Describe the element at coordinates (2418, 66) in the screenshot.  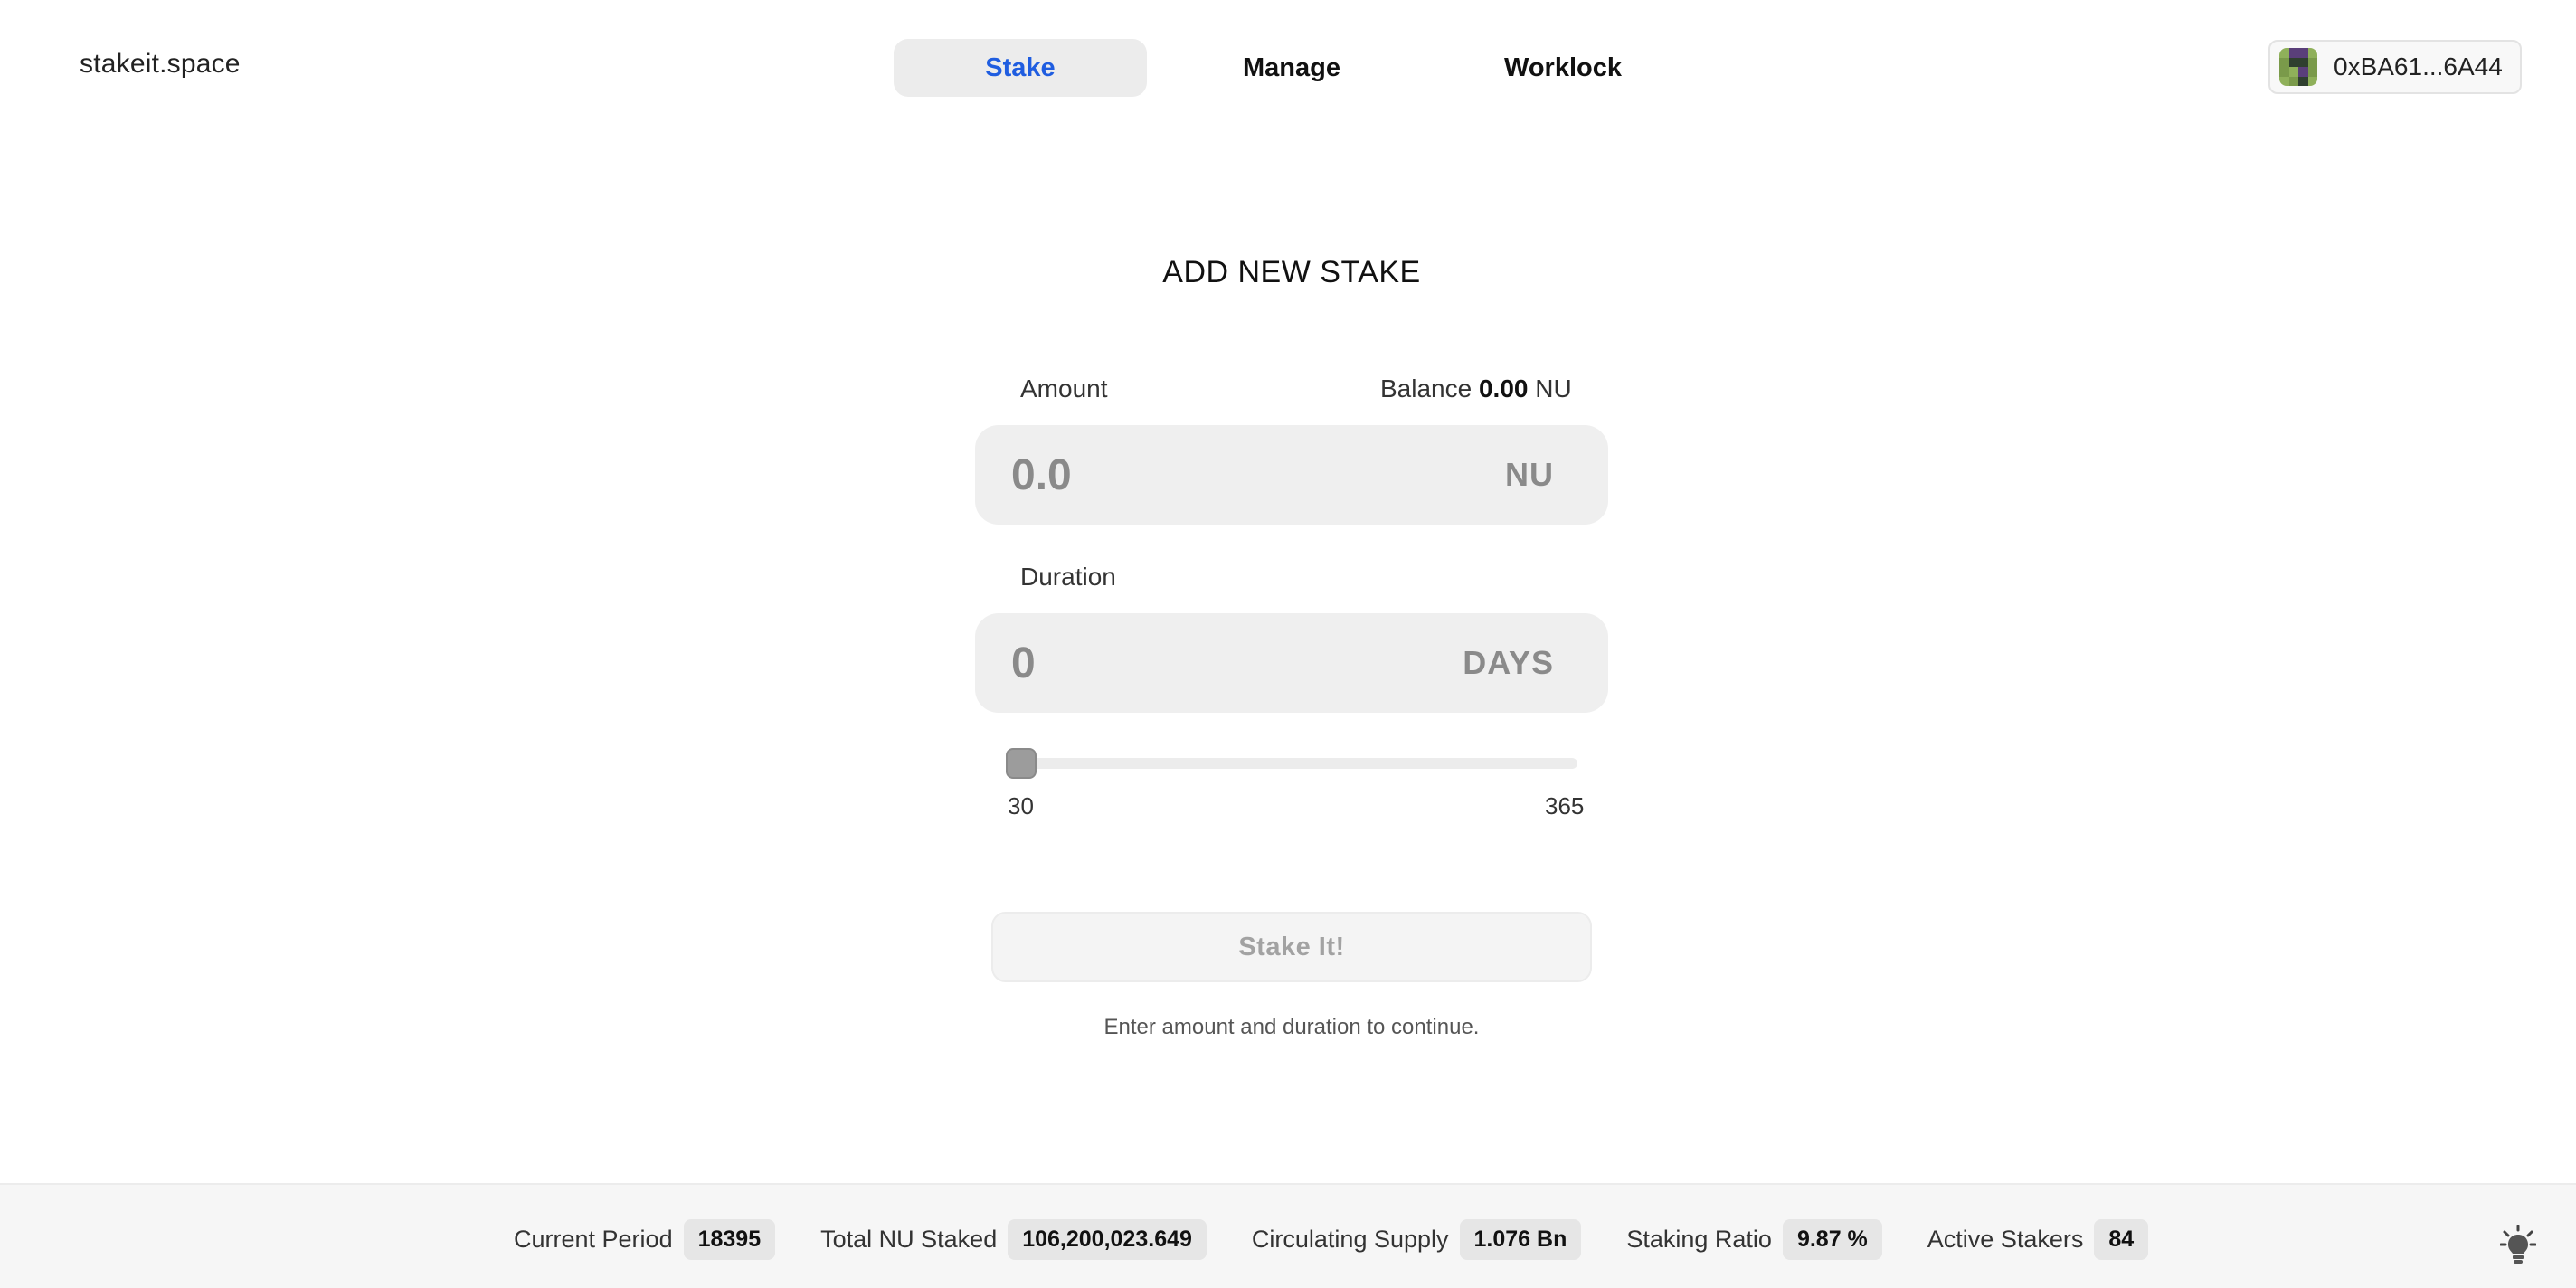
I see `wallet-address: 0xBA61...6A44` at that location.